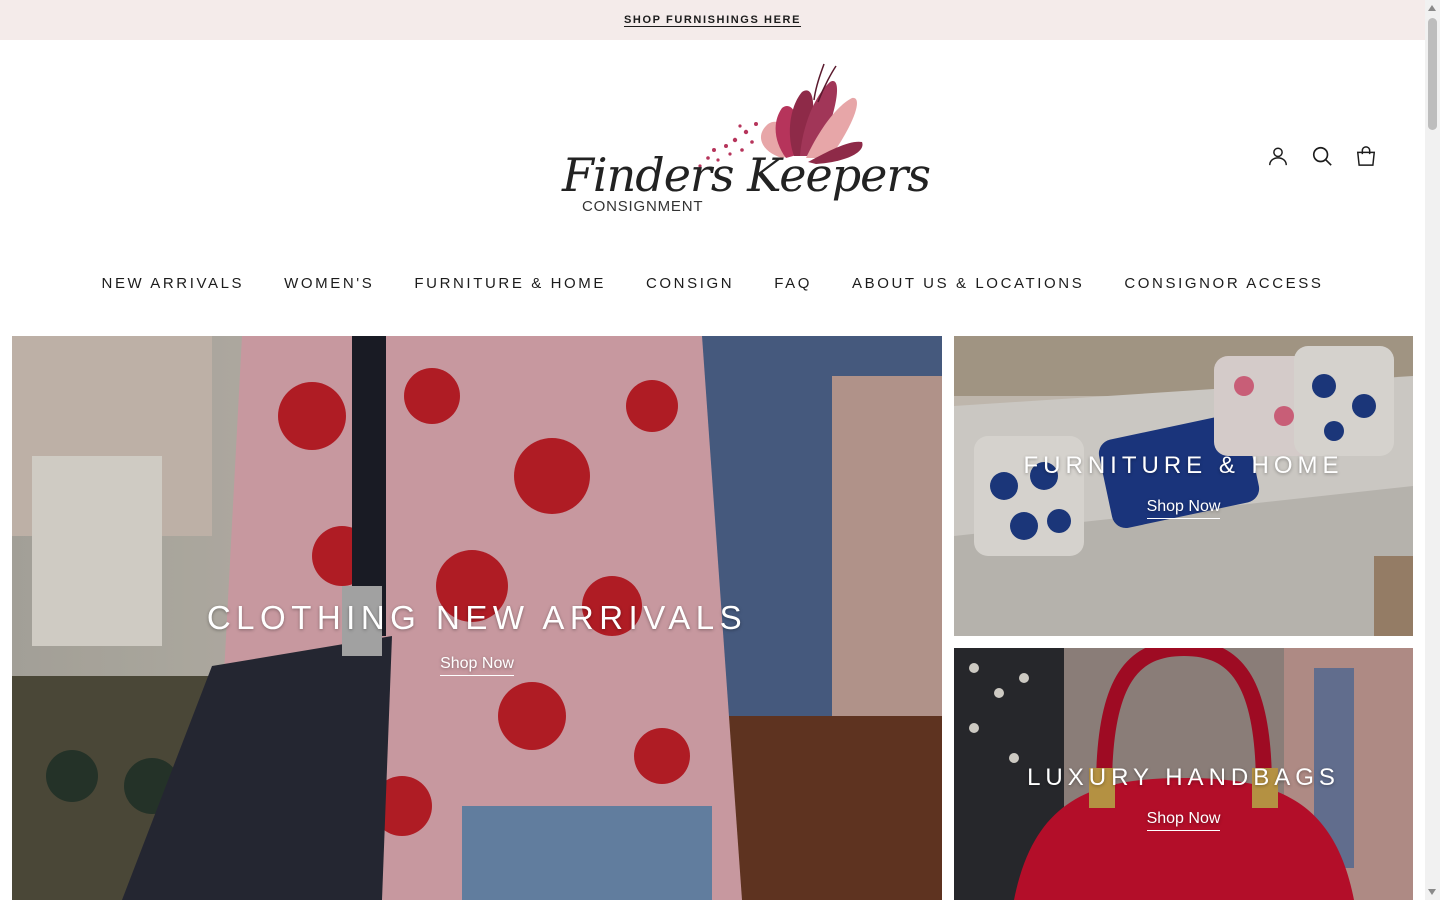 The width and height of the screenshot is (1440, 900). What do you see at coordinates (1432, 8) in the screenshot?
I see `scroll-up-arrow-icon` at bounding box center [1432, 8].